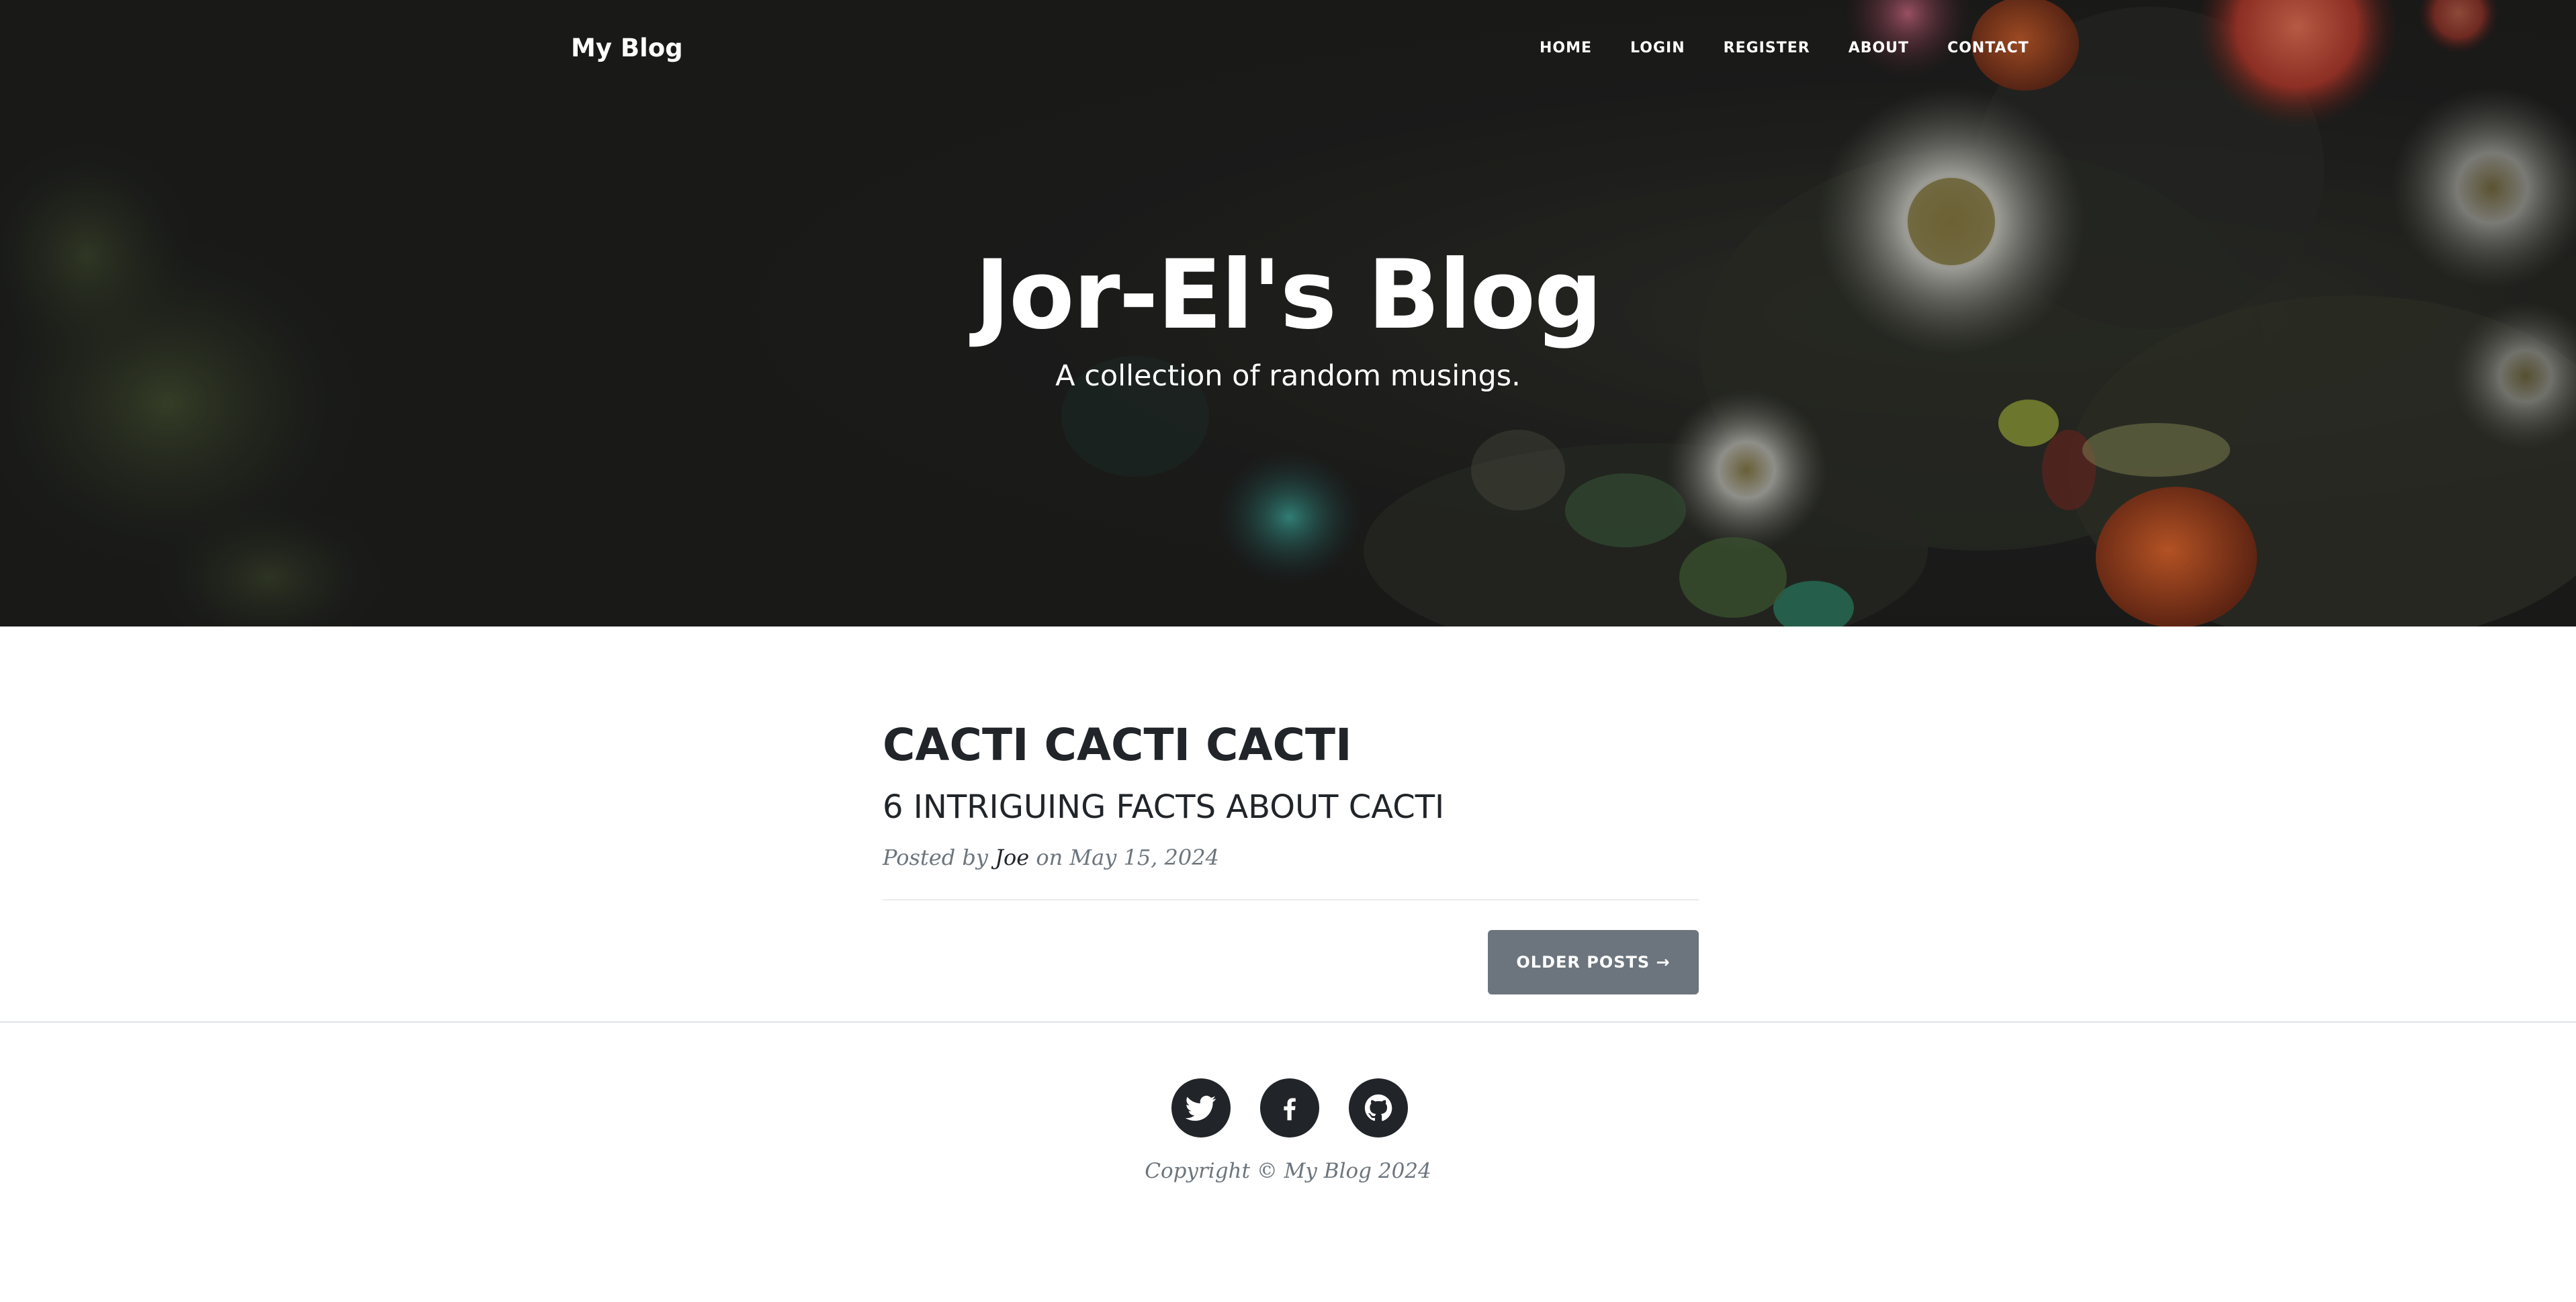 The width and height of the screenshot is (2576, 1302). Describe the element at coordinates (1988, 48) in the screenshot. I see `nav-link-contact: CONTACT` at that location.